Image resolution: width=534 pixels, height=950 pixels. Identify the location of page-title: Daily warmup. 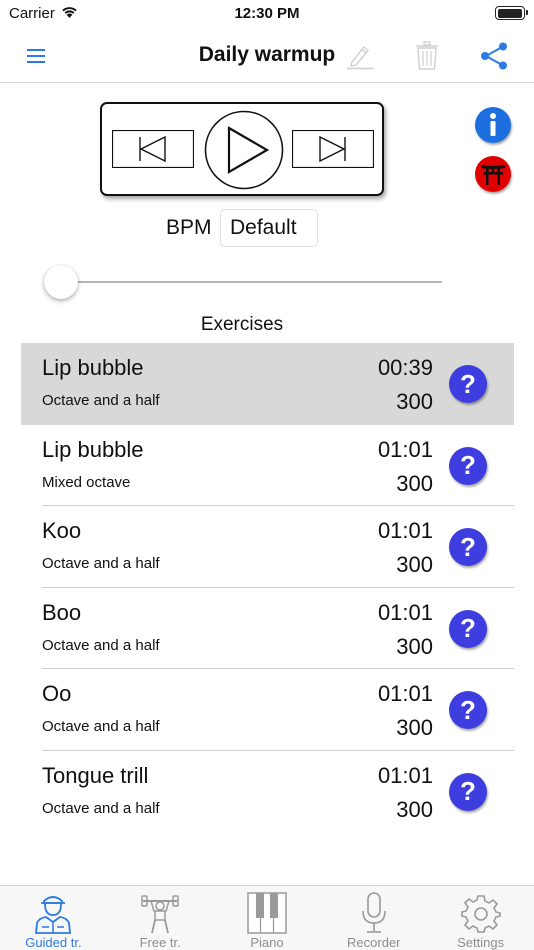
(267, 54).